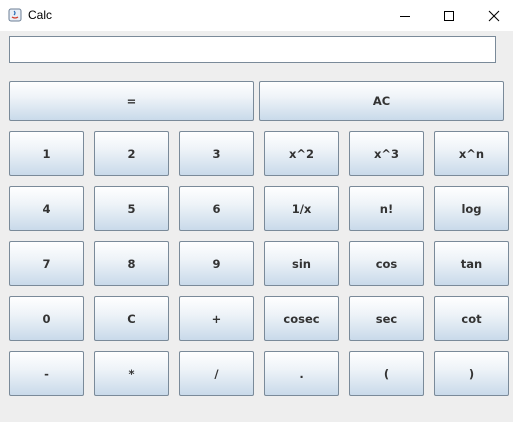 Image resolution: width=513 pixels, height=422 pixels. I want to click on minimize-button, so click(405, 15).